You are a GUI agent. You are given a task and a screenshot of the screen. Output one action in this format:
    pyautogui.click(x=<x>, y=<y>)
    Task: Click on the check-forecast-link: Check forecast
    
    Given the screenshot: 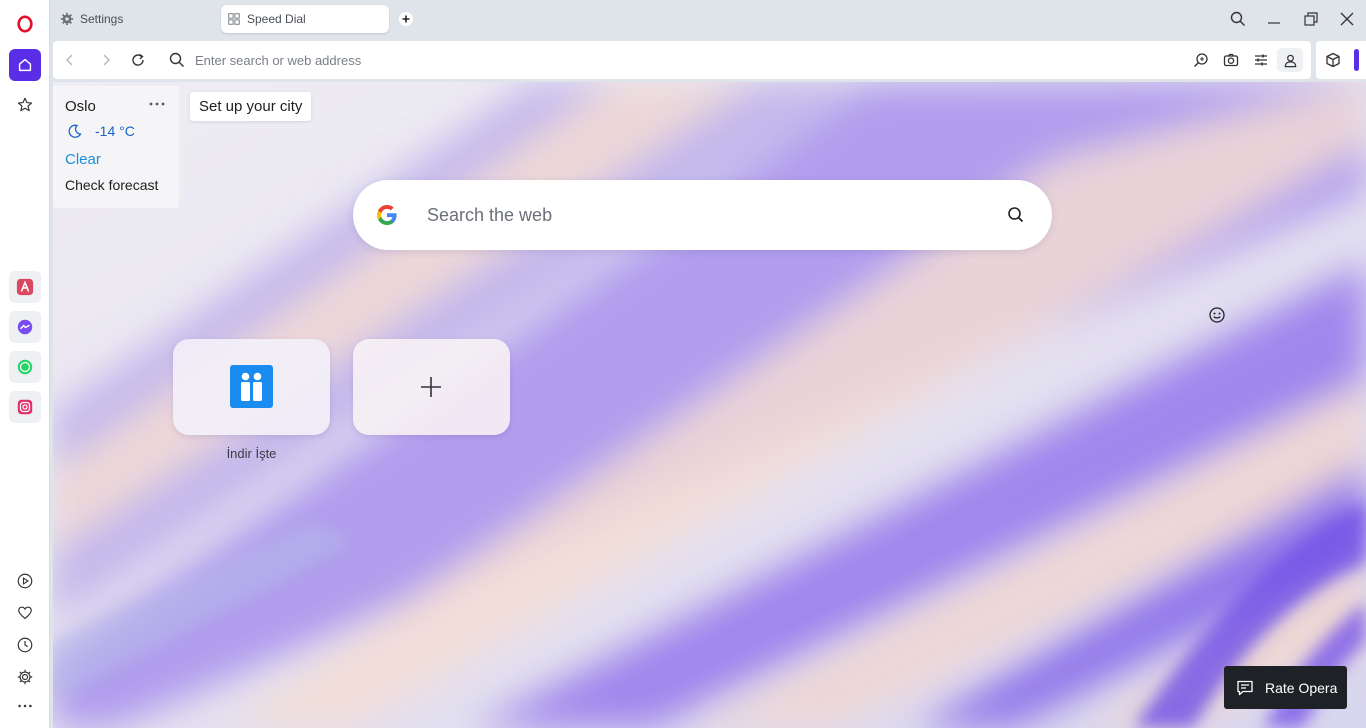 What is the action you would take?
    pyautogui.click(x=111, y=185)
    